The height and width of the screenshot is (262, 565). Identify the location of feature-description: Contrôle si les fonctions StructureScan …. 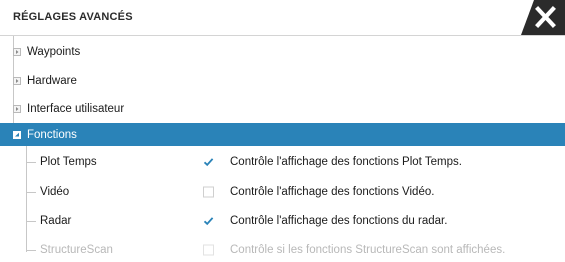
(368, 250).